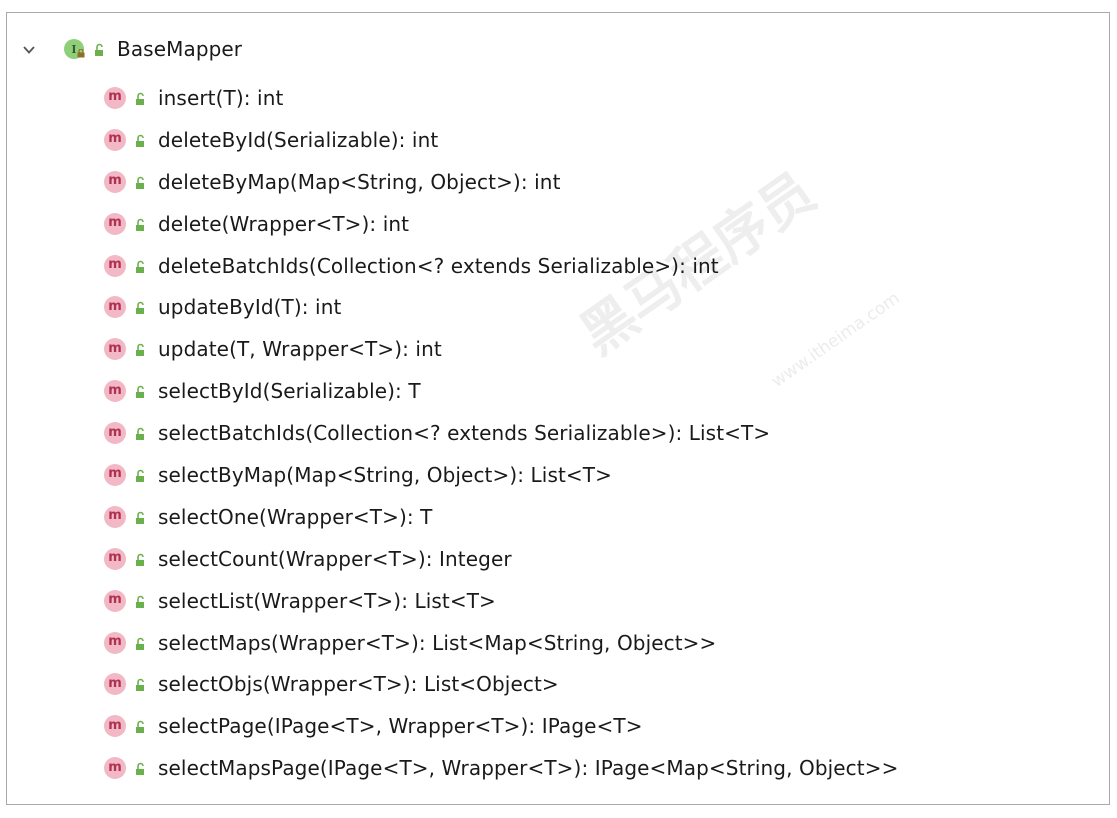  I want to click on tree-node-label: BaseMapper, so click(180, 49).